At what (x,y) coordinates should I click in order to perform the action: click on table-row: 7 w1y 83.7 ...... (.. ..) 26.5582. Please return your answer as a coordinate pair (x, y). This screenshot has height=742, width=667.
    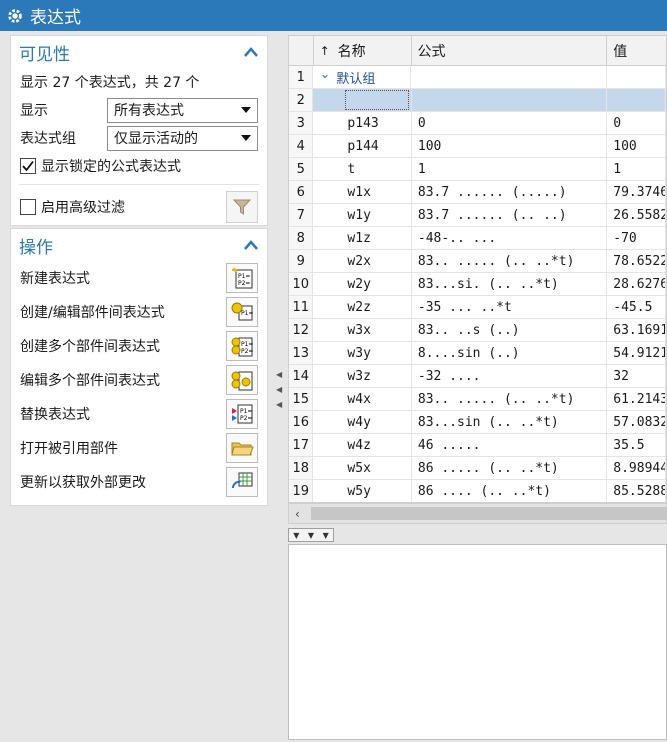
    Looking at the image, I should click on (477, 215).